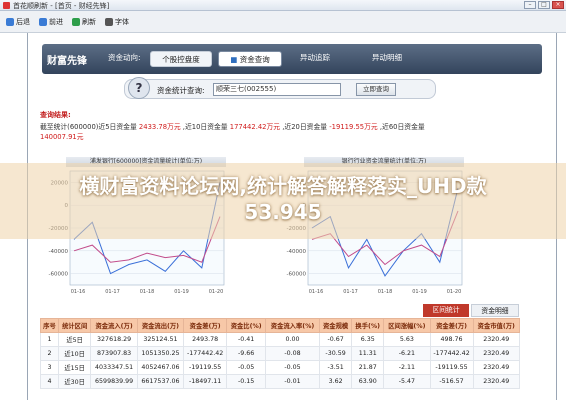  I want to click on table-cell: -0.15, so click(246, 381).